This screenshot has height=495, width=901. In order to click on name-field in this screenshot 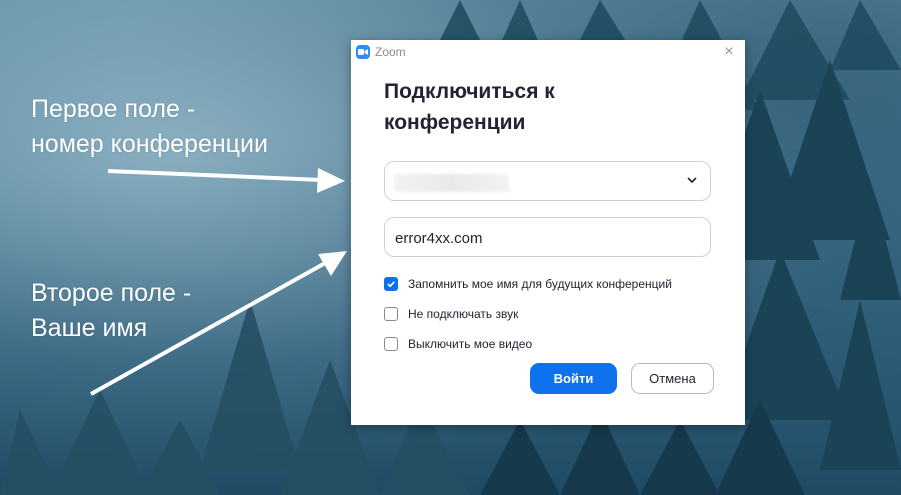, I will do `click(547, 237)`.